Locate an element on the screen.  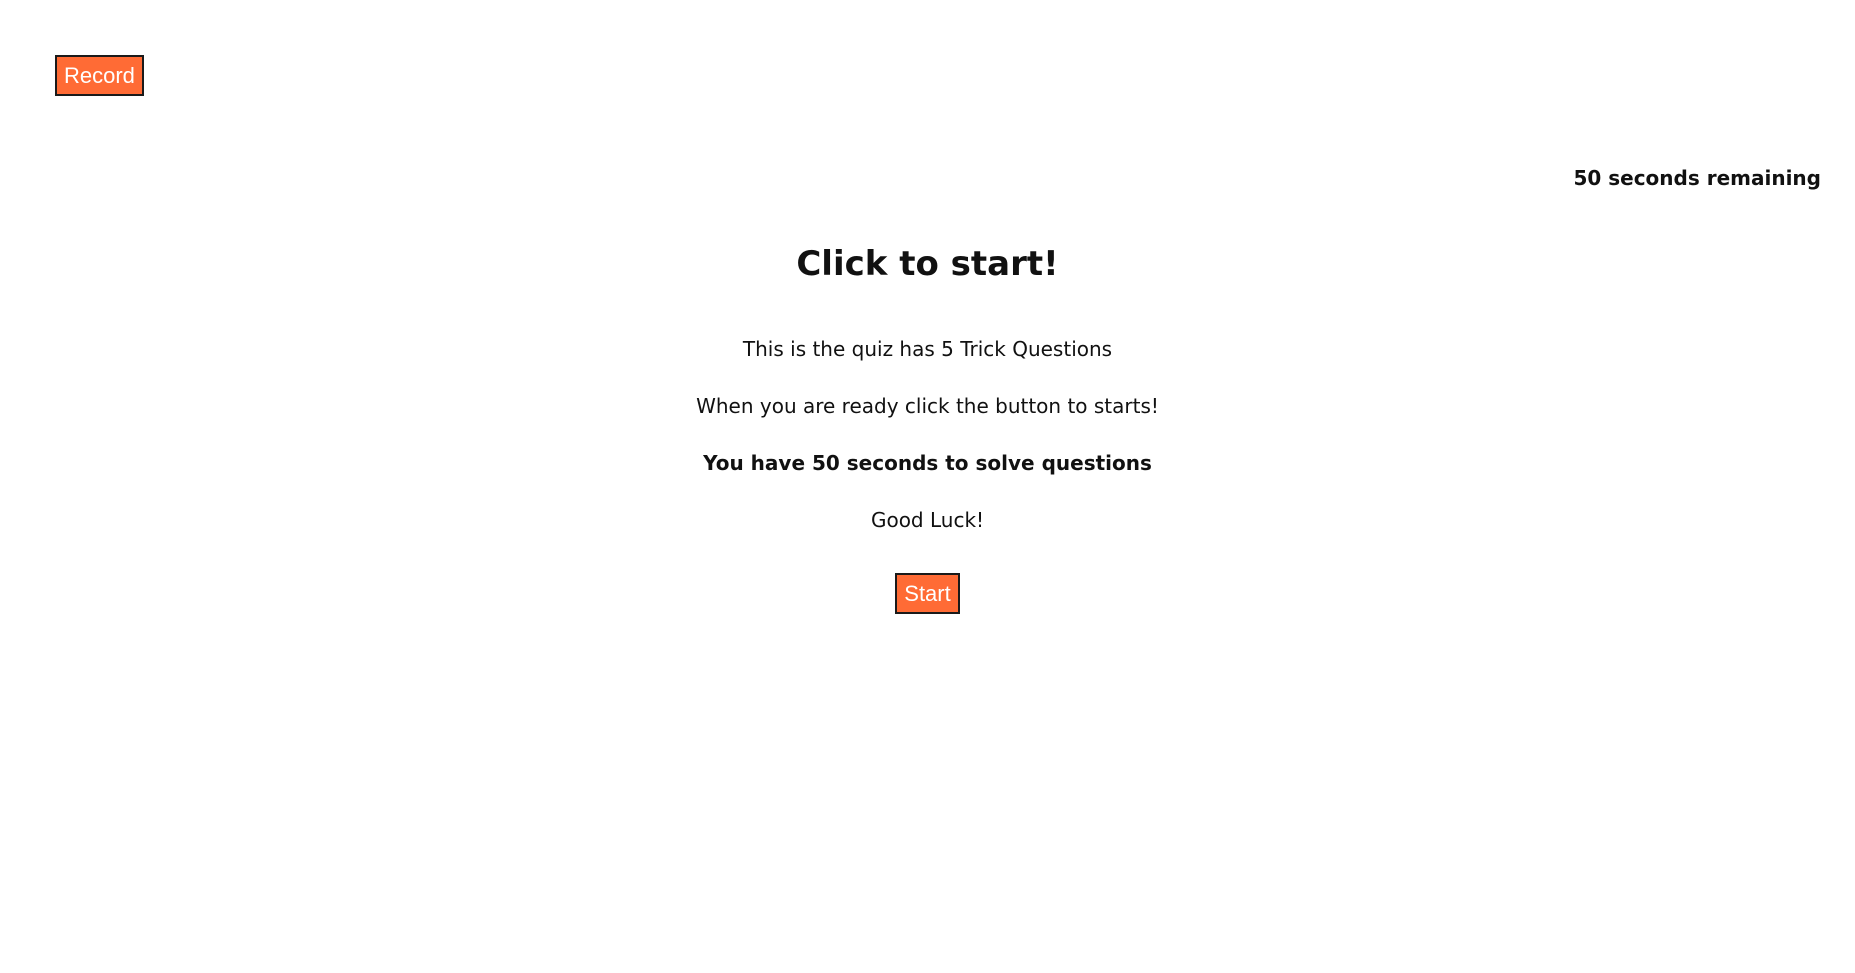
start-button-container: Start is located at coordinates (927, 593).